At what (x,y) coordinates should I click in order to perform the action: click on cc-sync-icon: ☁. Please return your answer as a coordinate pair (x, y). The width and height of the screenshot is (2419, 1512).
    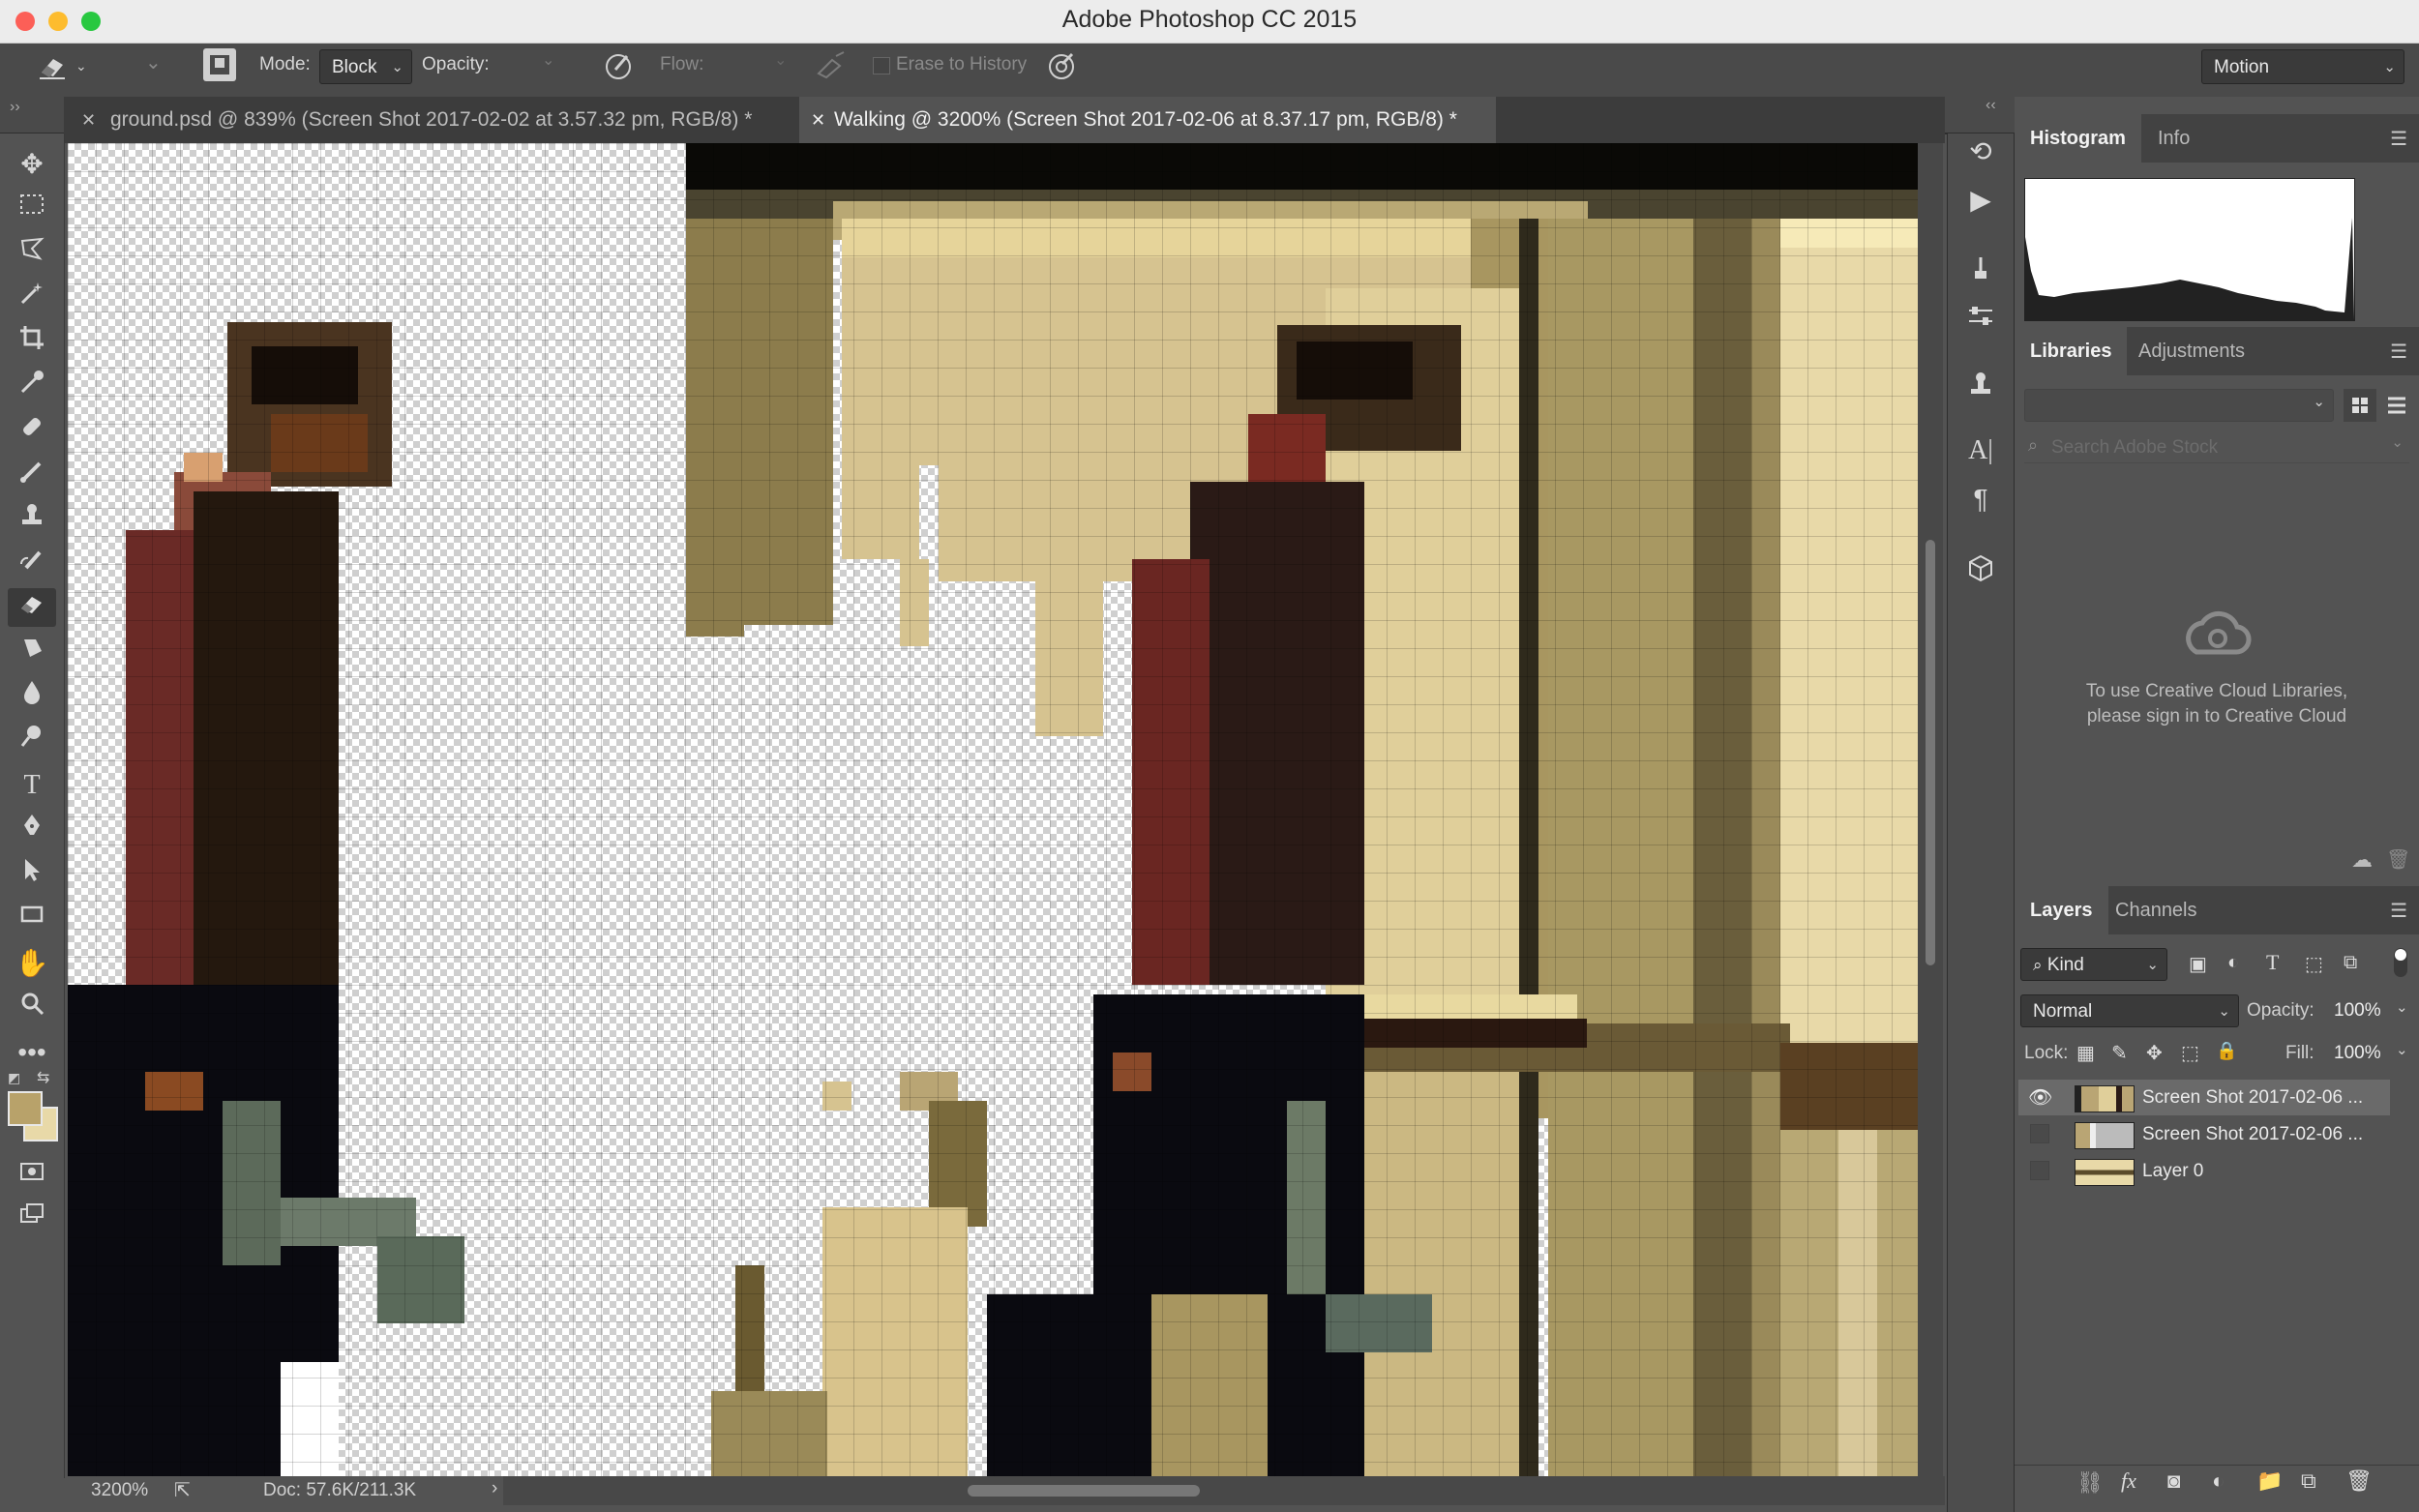
    Looking at the image, I should click on (2362, 860).